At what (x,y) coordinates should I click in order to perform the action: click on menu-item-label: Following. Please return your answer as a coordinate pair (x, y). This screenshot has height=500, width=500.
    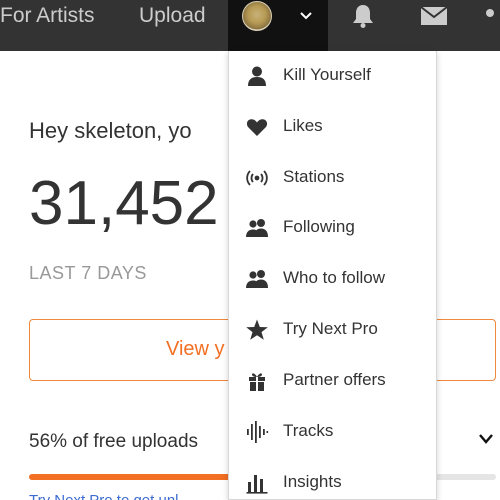
    Looking at the image, I should click on (319, 226).